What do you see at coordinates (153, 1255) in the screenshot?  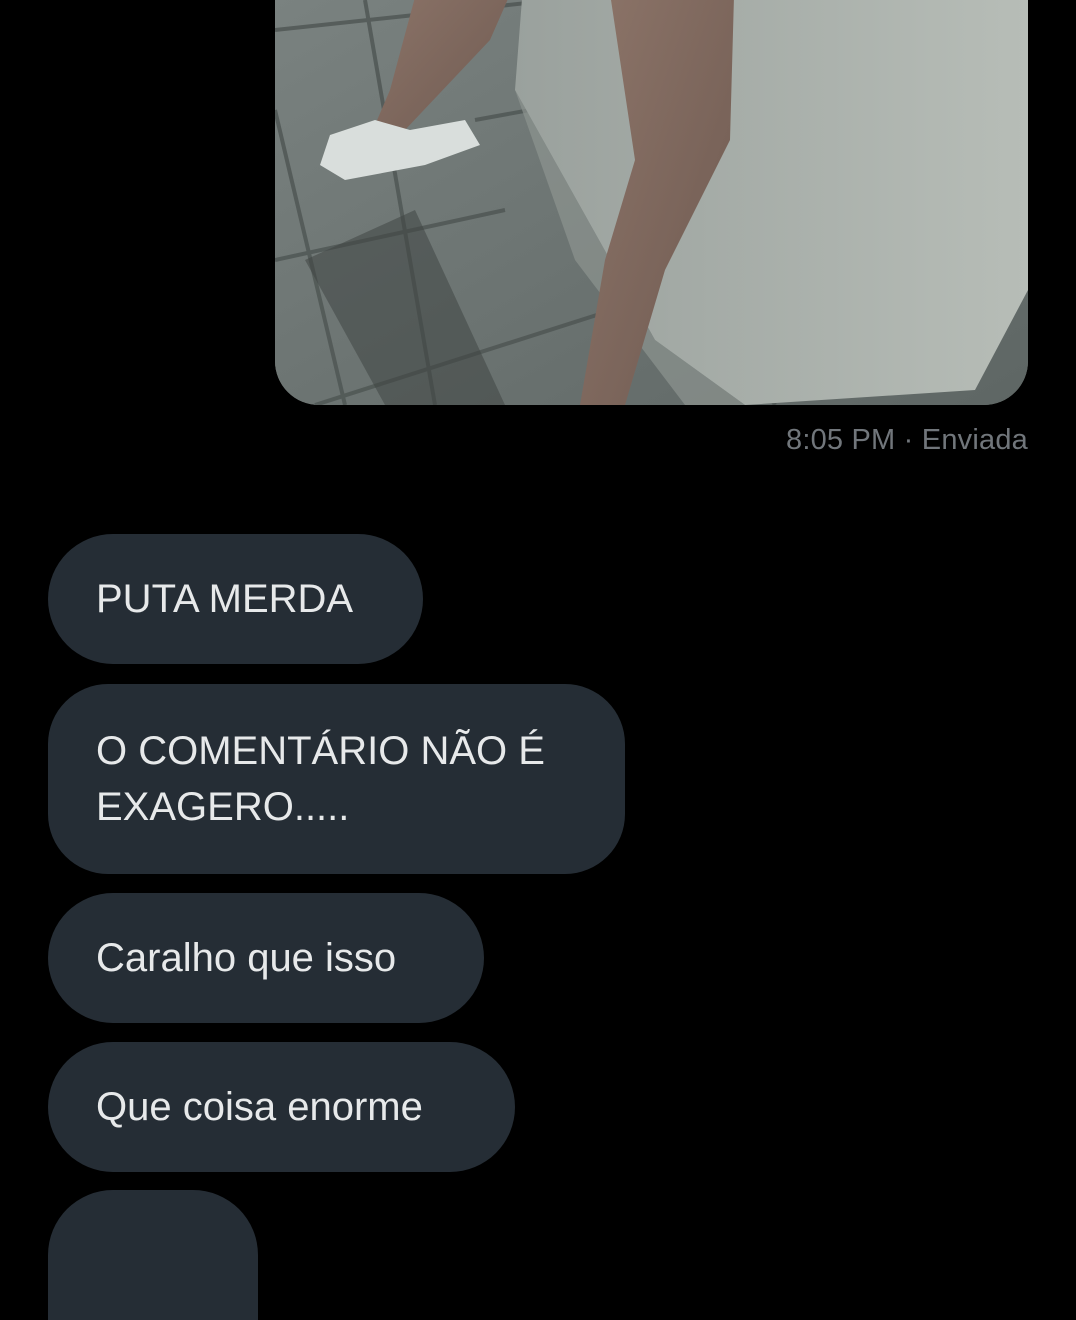 I see `received-message` at bounding box center [153, 1255].